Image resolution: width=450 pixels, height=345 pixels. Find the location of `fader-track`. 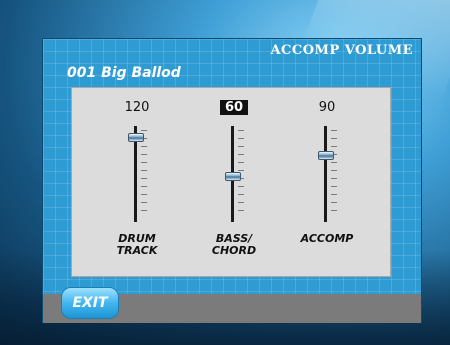

fader-track is located at coordinates (325, 174).